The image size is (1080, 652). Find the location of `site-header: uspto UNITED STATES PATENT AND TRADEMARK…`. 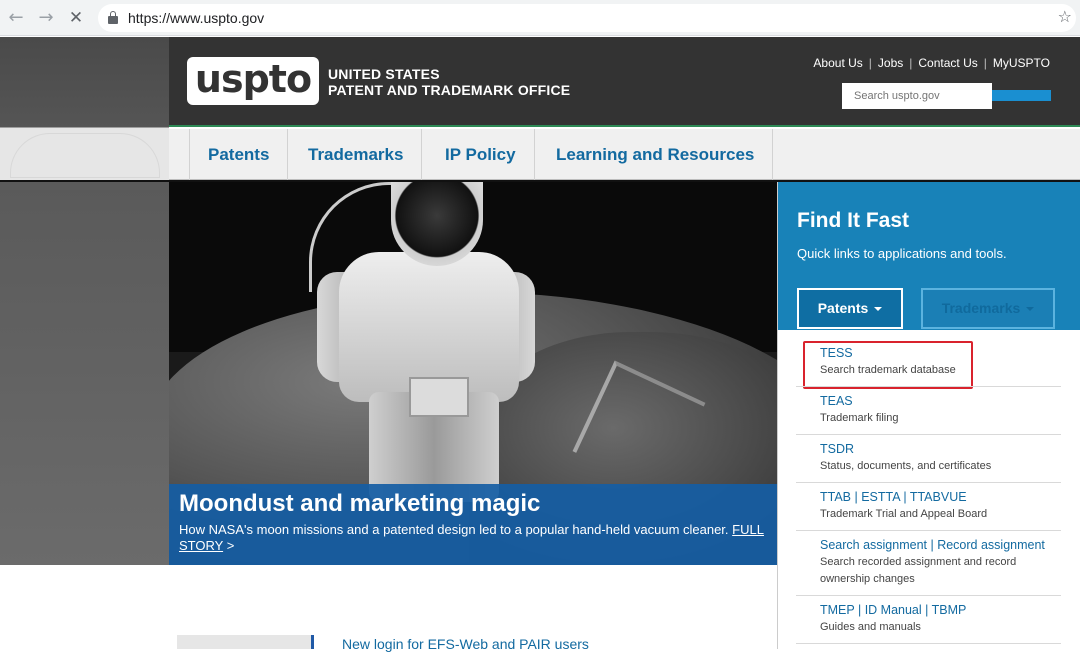

site-header: uspto UNITED STATES PATENT AND TRADEMARK… is located at coordinates (624, 82).